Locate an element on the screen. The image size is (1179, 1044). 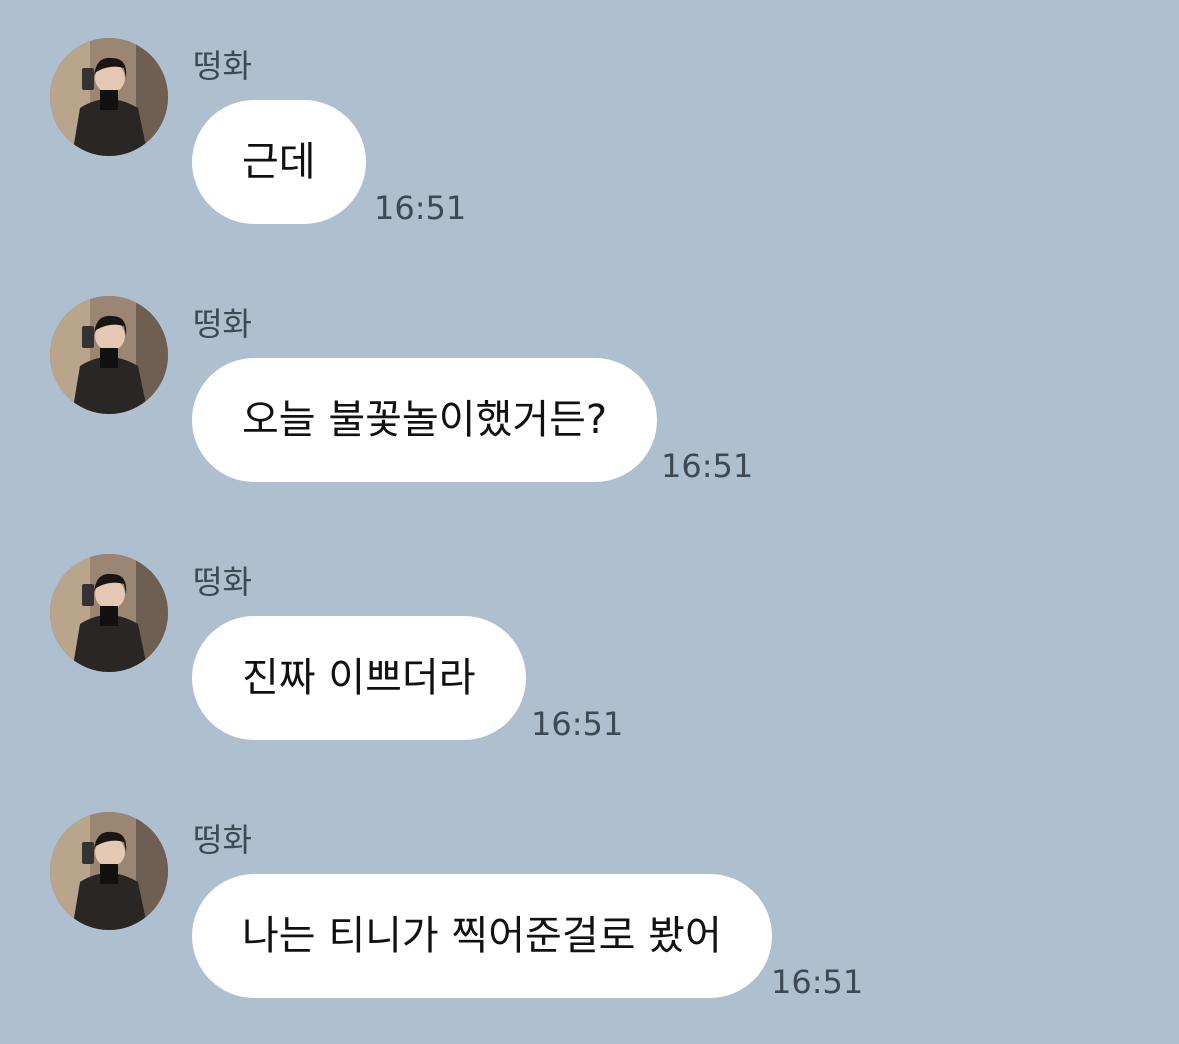
message-text: 오늘 불꽃놀이했거든? is located at coordinates (425, 420).